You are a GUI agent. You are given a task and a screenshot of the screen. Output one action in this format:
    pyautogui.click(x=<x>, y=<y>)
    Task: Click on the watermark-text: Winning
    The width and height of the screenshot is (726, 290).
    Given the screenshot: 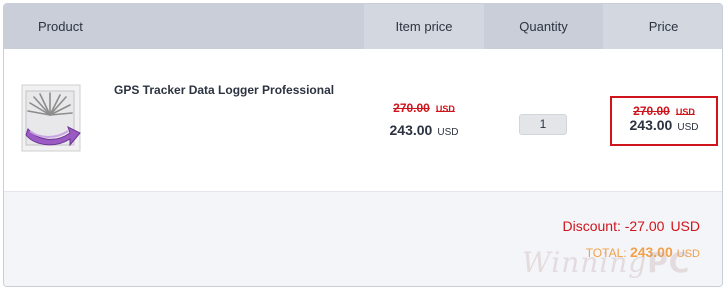 What is the action you would take?
    pyautogui.click(x=585, y=262)
    